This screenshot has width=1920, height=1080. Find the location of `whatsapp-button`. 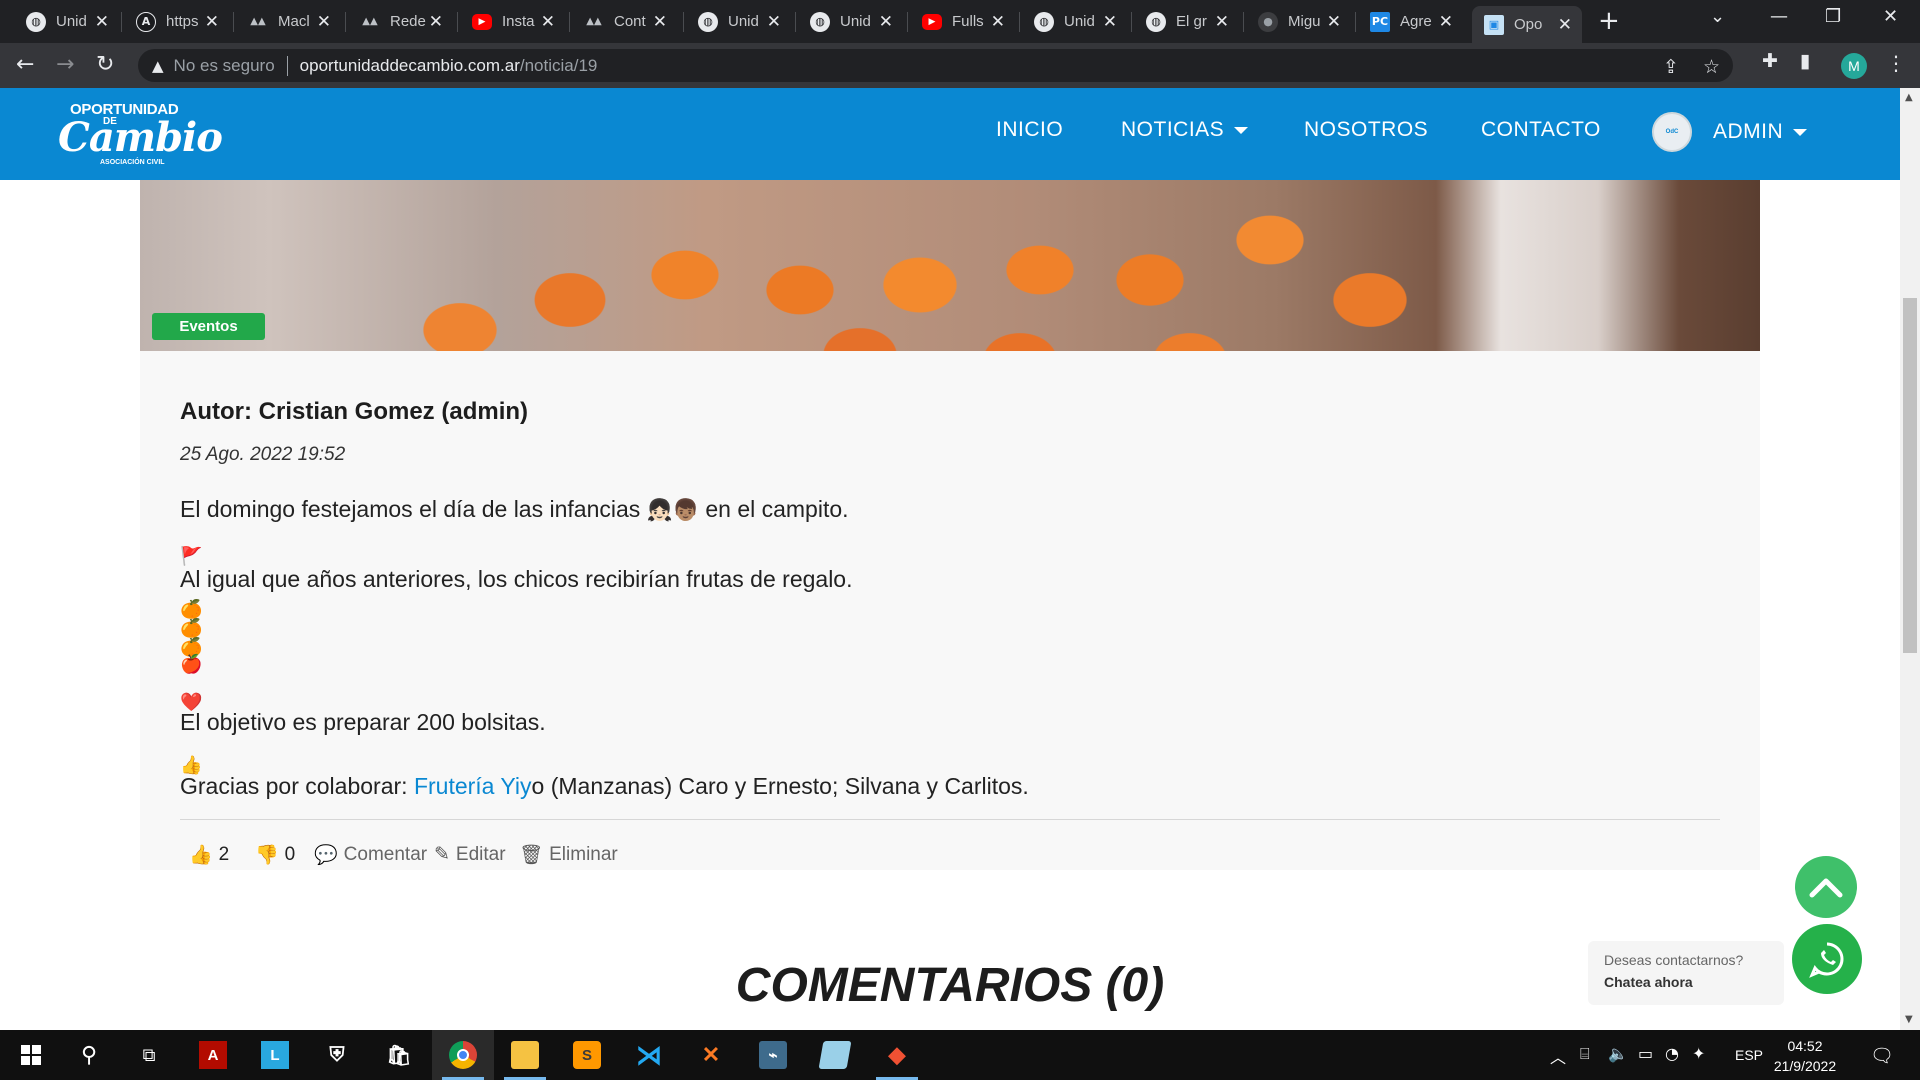

whatsapp-button is located at coordinates (1827, 959).